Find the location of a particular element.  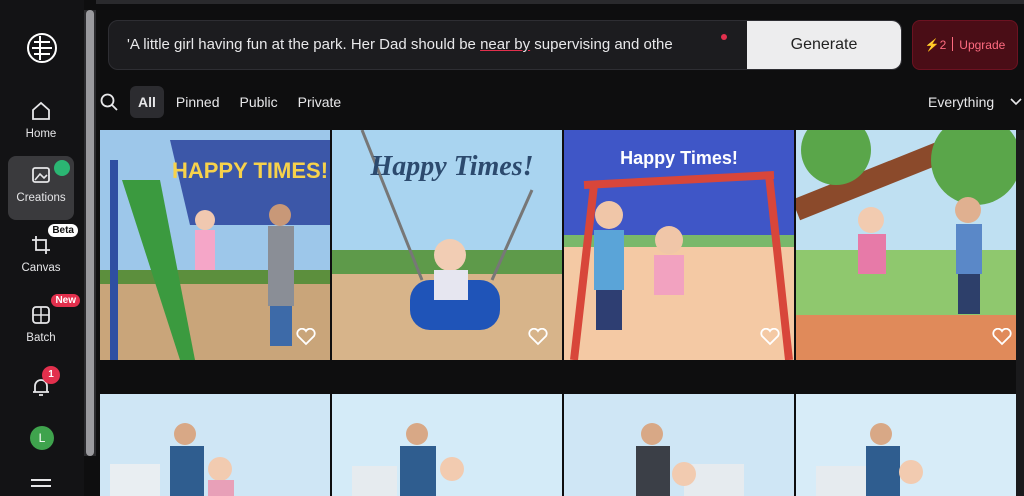

avatar: L is located at coordinates (42, 438).